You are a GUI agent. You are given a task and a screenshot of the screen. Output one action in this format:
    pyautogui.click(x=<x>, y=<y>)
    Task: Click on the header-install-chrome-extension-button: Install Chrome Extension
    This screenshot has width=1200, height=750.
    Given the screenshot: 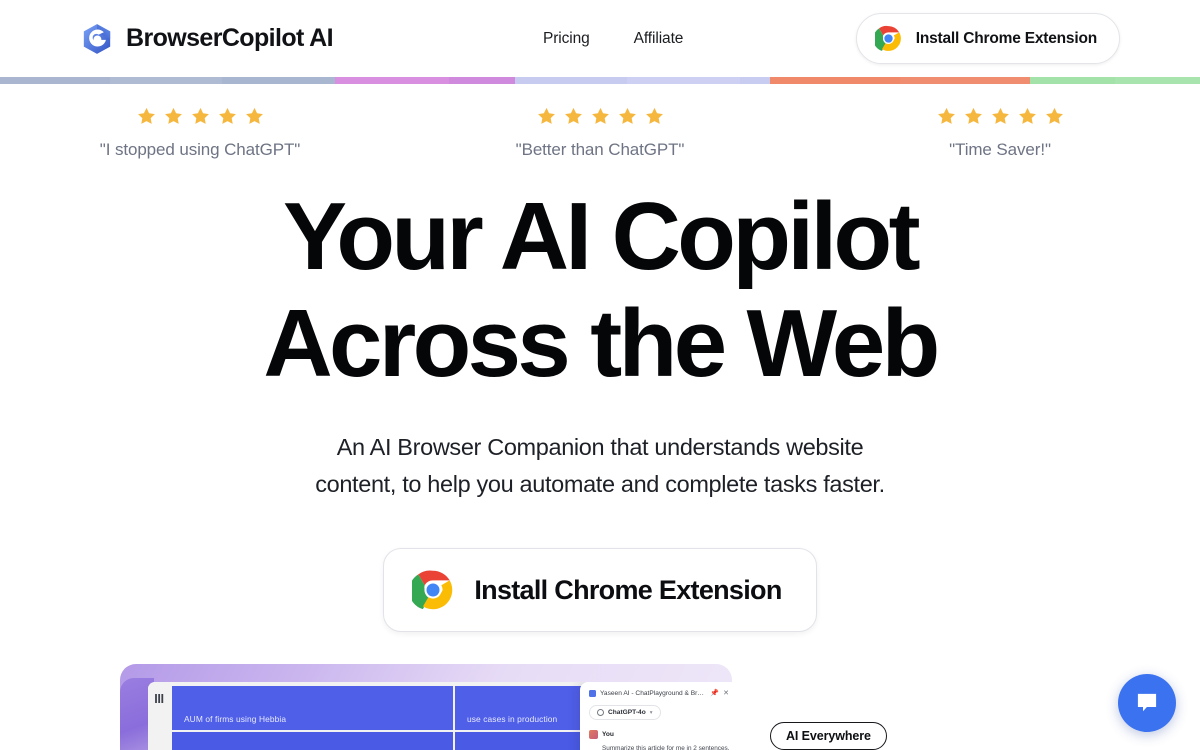 What is the action you would take?
    pyautogui.click(x=987, y=38)
    